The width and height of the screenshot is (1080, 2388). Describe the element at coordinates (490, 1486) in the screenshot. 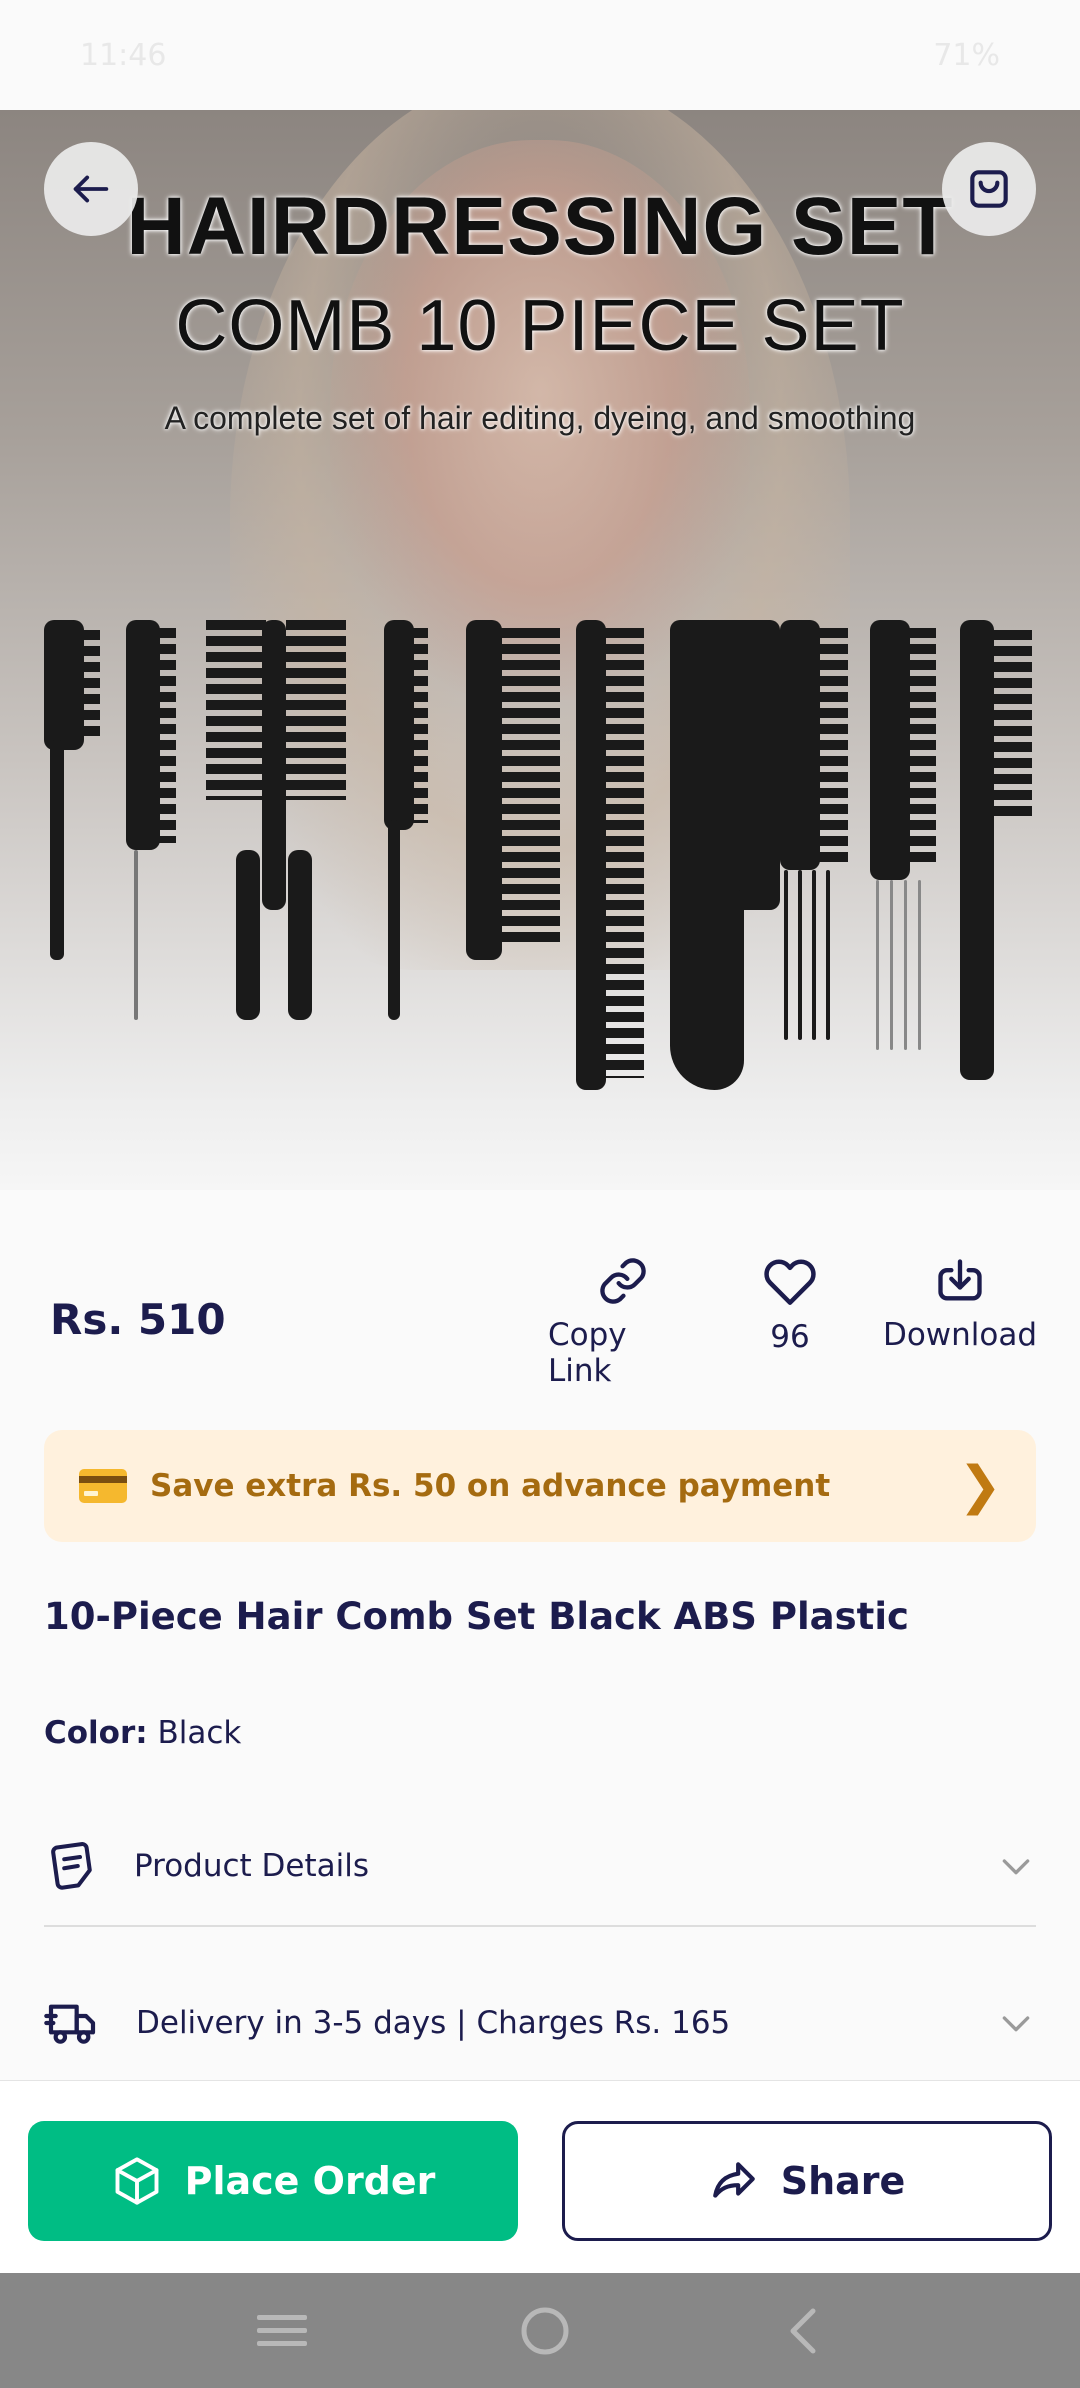

I see `promo-text: Save extra Rs. 50 on advance payment` at that location.